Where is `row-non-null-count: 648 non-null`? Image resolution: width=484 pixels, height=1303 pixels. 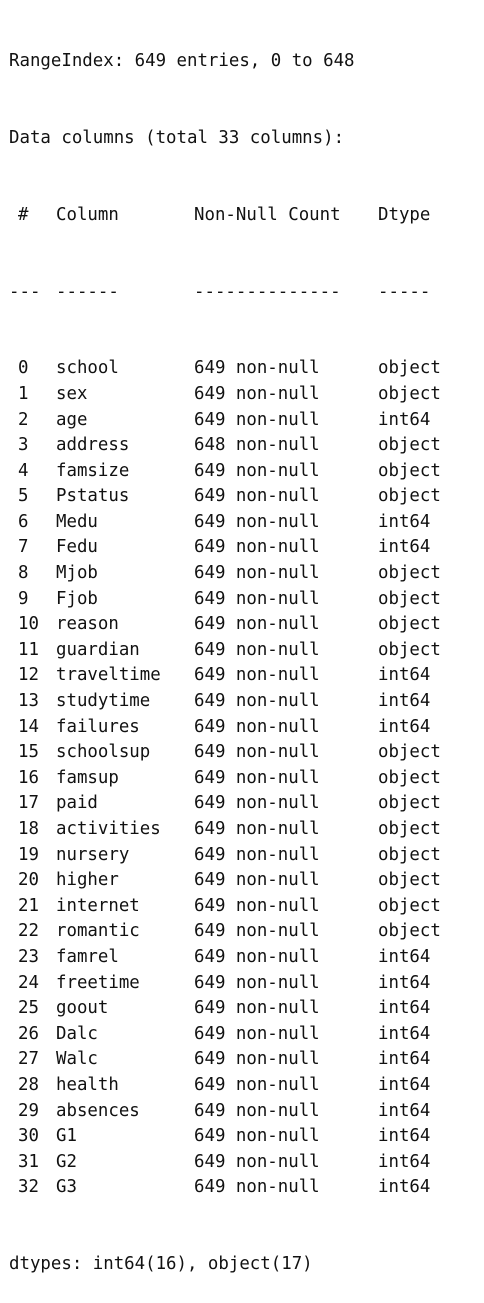
row-non-null-count: 648 non-null is located at coordinates (257, 445).